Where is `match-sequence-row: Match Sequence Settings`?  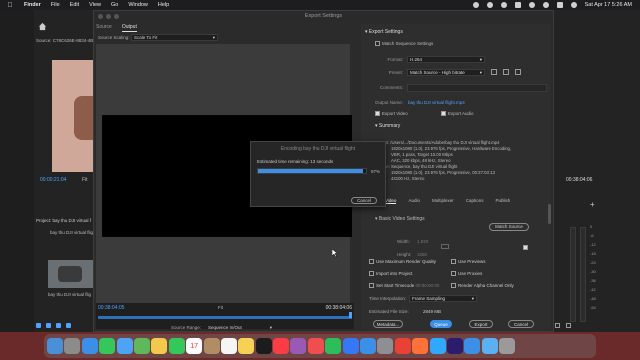
match-sequence-row: Match Sequence Settings is located at coordinates (404, 44).